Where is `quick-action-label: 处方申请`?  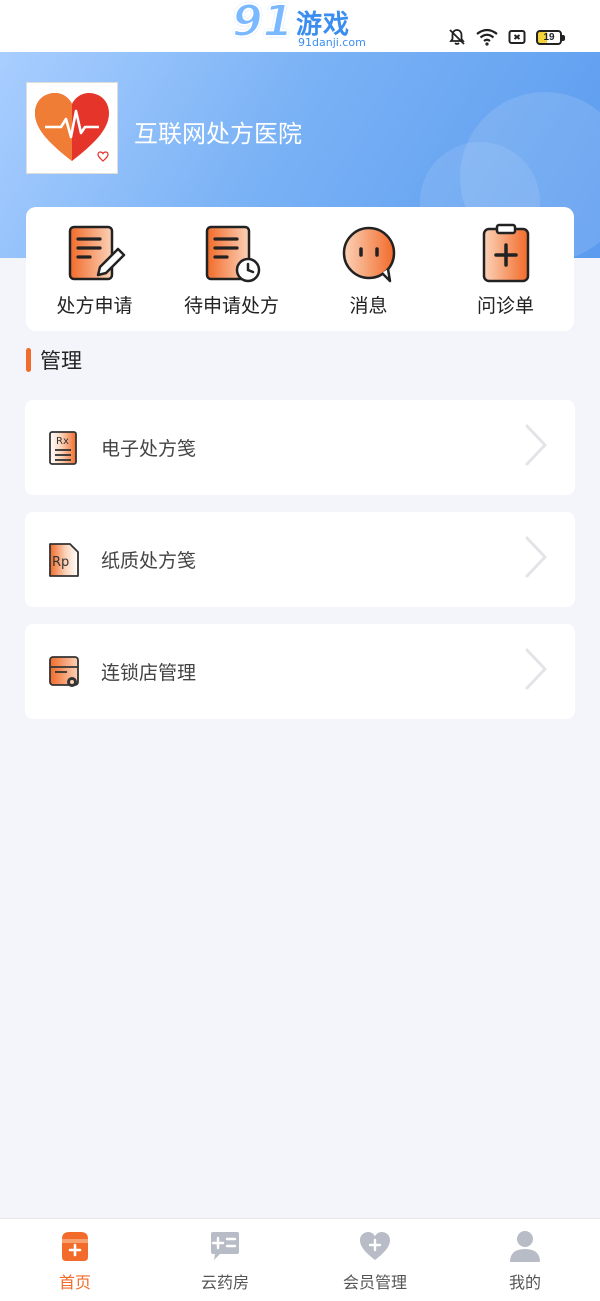 quick-action-label: 处方申请 is located at coordinates (94, 306).